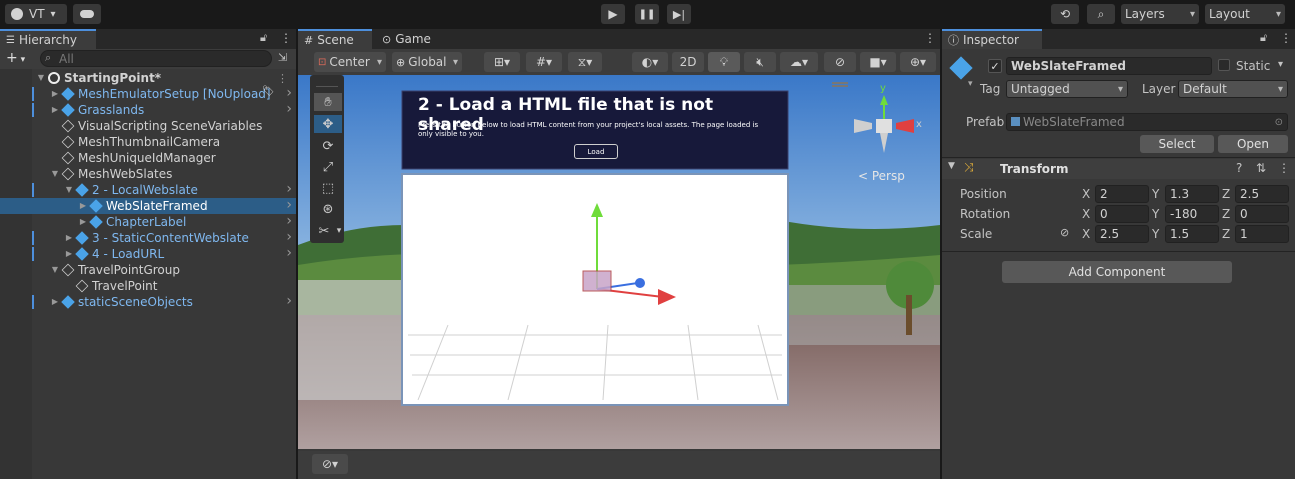 The image size is (1295, 479). What do you see at coordinates (1224, 65) in the screenshot?
I see `static-checkbox` at bounding box center [1224, 65].